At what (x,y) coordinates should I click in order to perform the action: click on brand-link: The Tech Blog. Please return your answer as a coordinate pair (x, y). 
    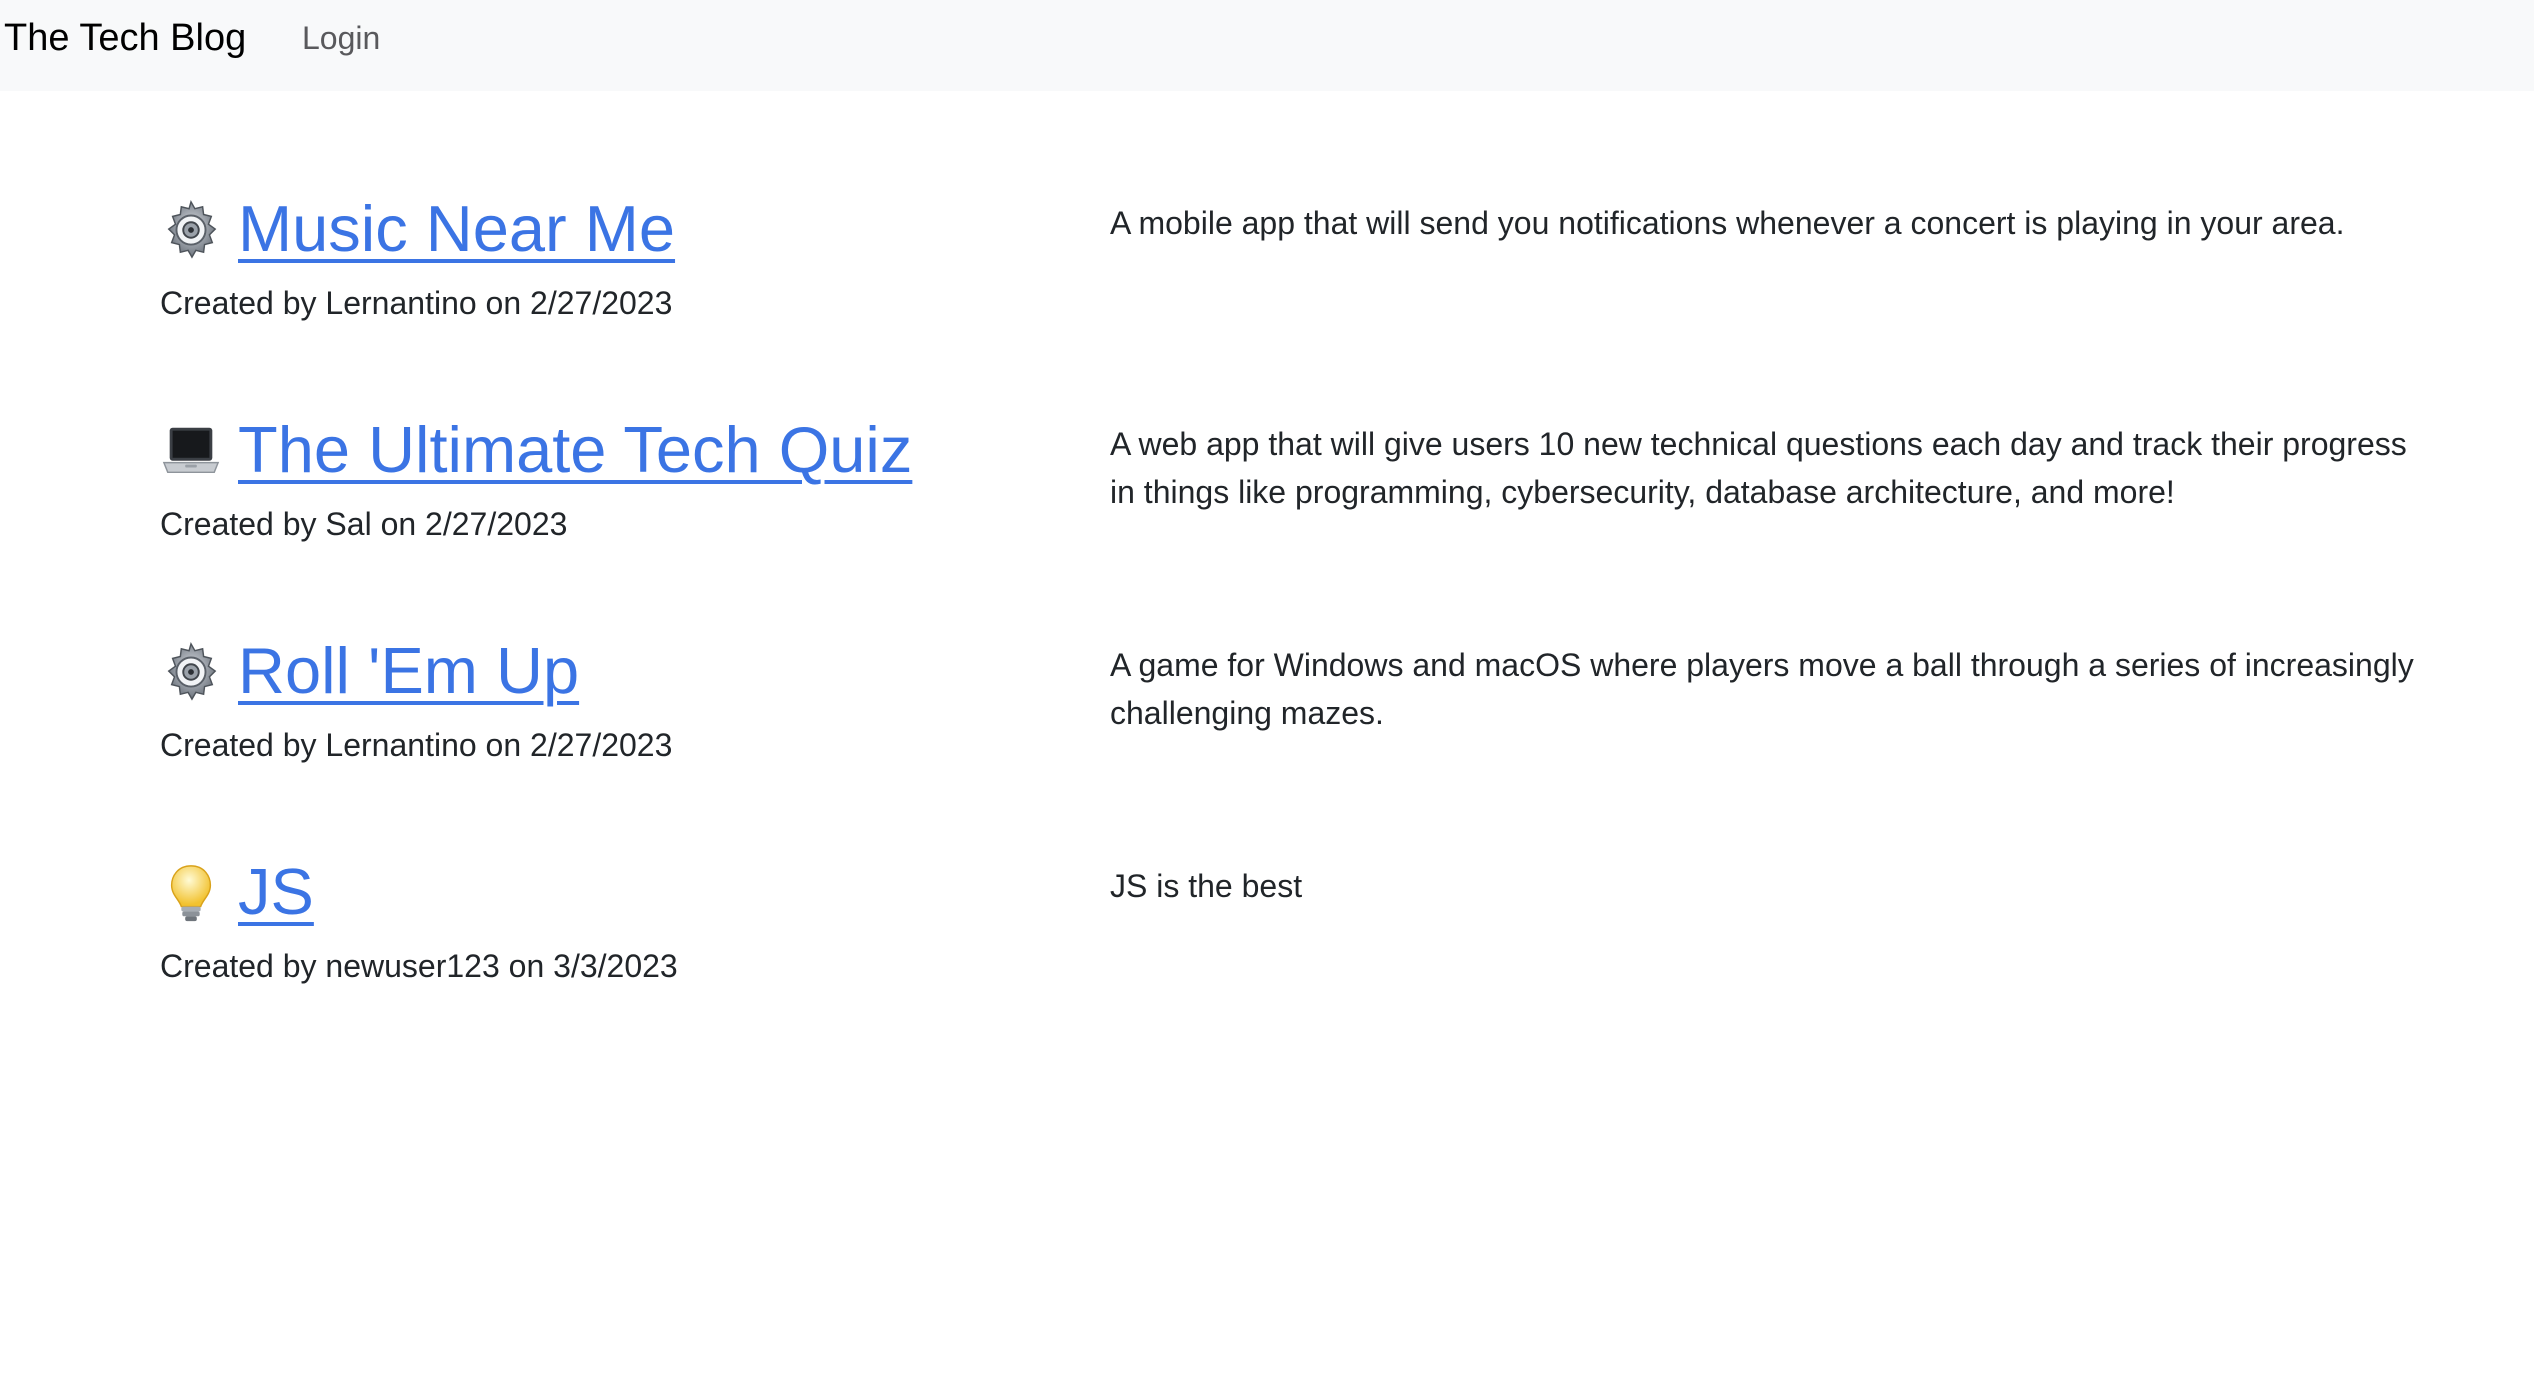
    Looking at the image, I should click on (125, 38).